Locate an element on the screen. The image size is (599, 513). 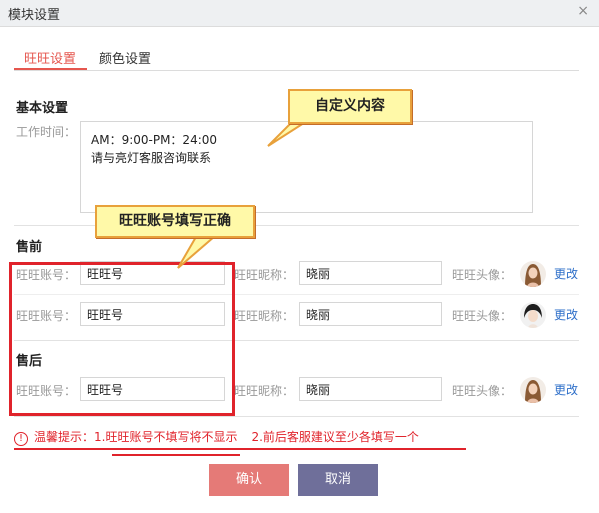
warm-tip: ! 温馨提示：1.旺旺账号不填写将不显示 2.前后客服建议至少各填写一个 is located at coordinates (216, 437).